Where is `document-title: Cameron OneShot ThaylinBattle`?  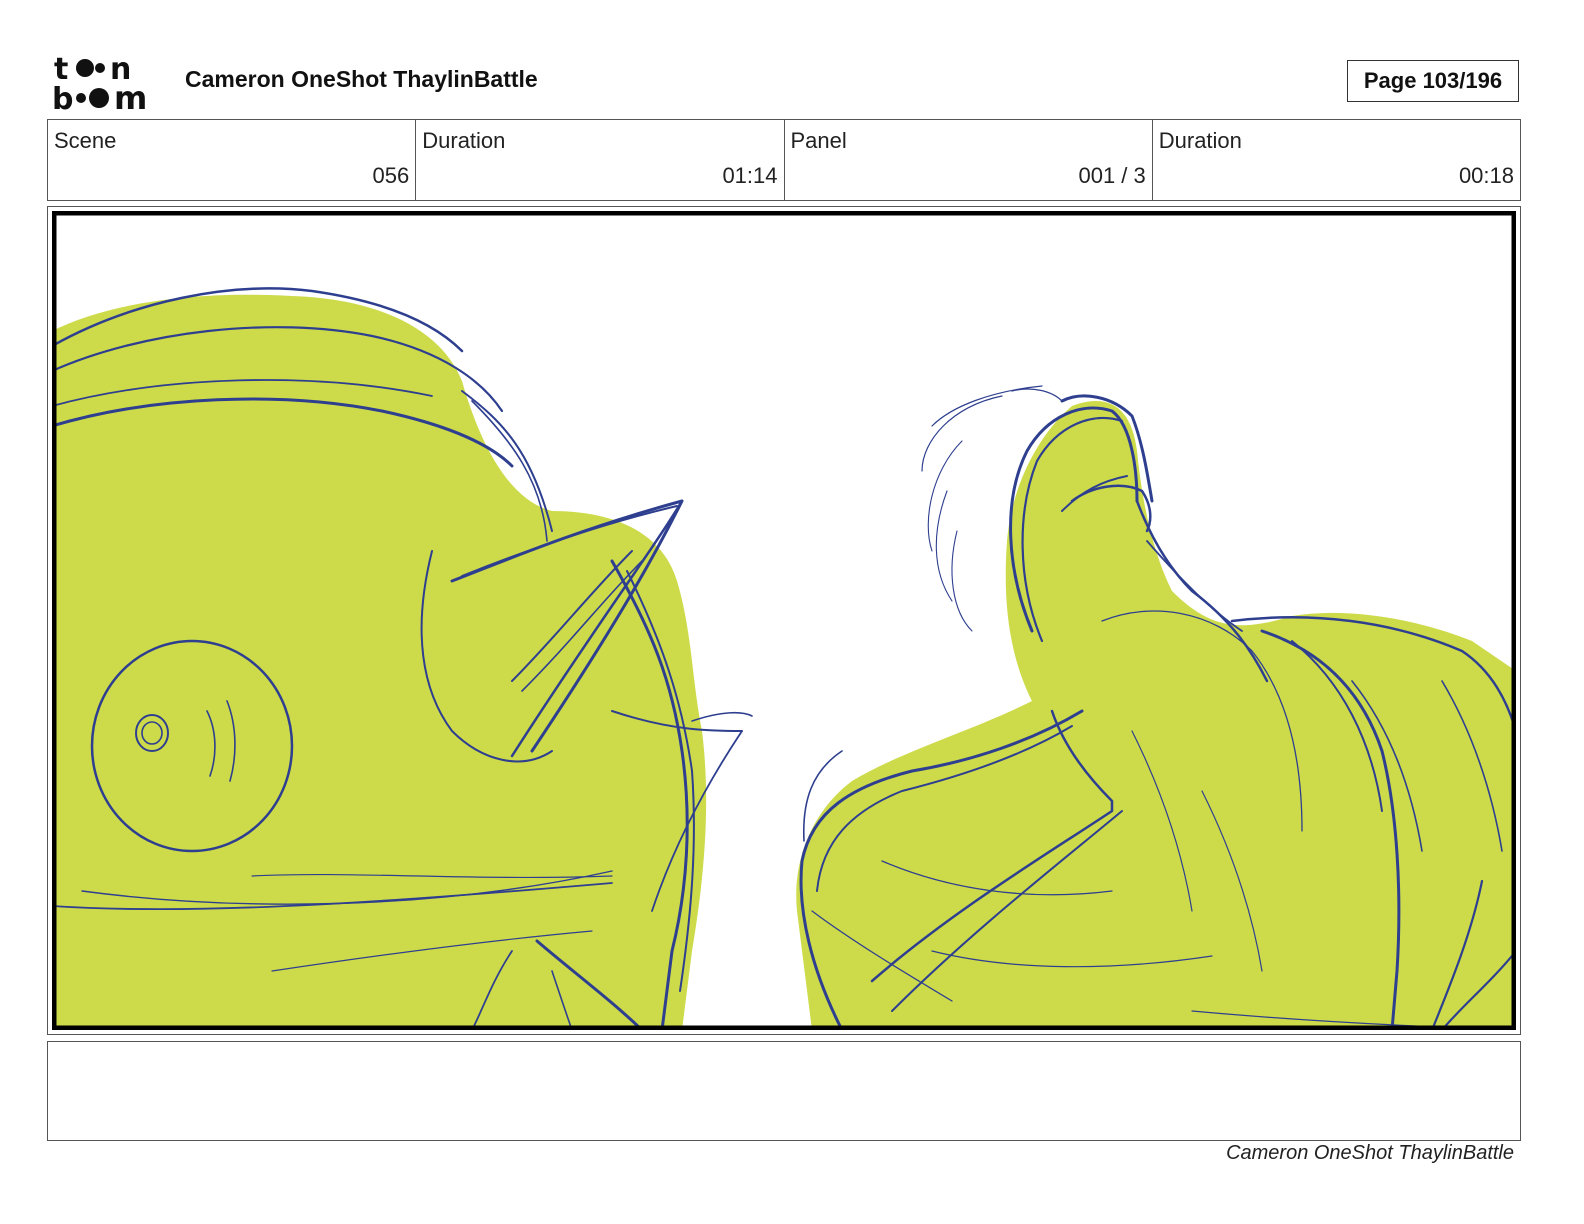
document-title: Cameron OneShot ThaylinBattle is located at coordinates (361, 79).